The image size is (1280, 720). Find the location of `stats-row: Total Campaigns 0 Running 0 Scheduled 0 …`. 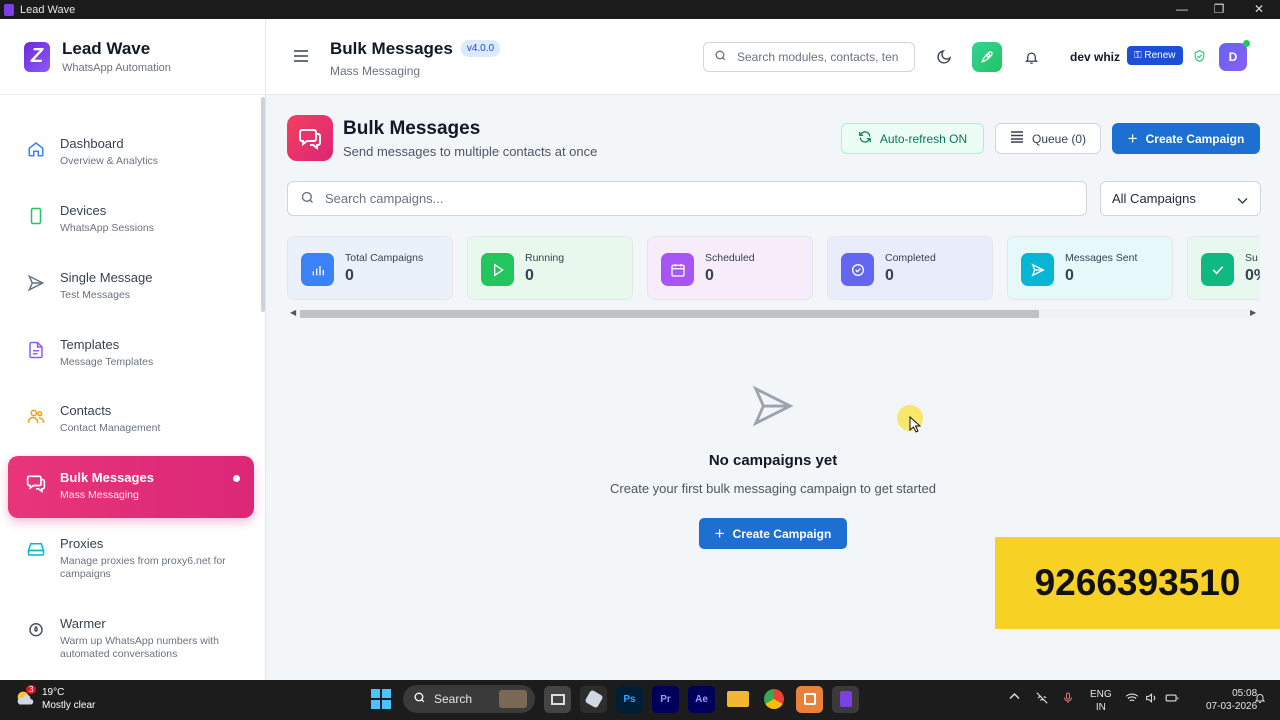

stats-row: Total Campaigns 0 Running 0 Scheduled 0 … is located at coordinates (773, 268).